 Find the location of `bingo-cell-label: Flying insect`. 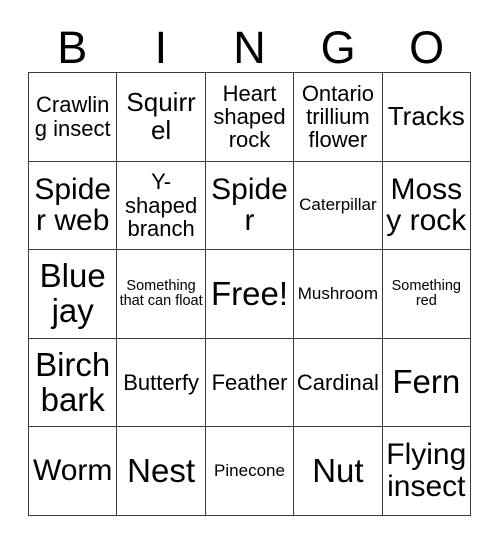

bingo-cell-label: Flying insect is located at coordinates (426, 471).